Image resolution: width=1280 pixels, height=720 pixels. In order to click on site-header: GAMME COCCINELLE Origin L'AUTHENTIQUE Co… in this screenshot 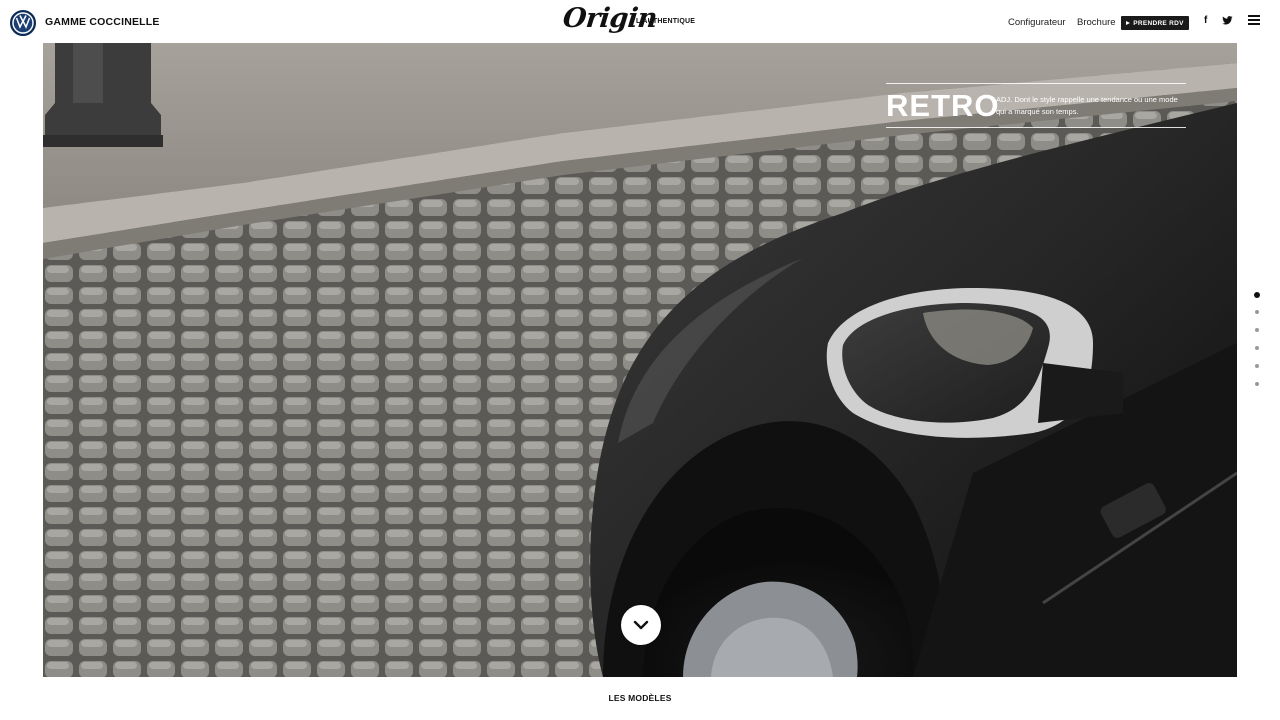, I will do `click(640, 21)`.